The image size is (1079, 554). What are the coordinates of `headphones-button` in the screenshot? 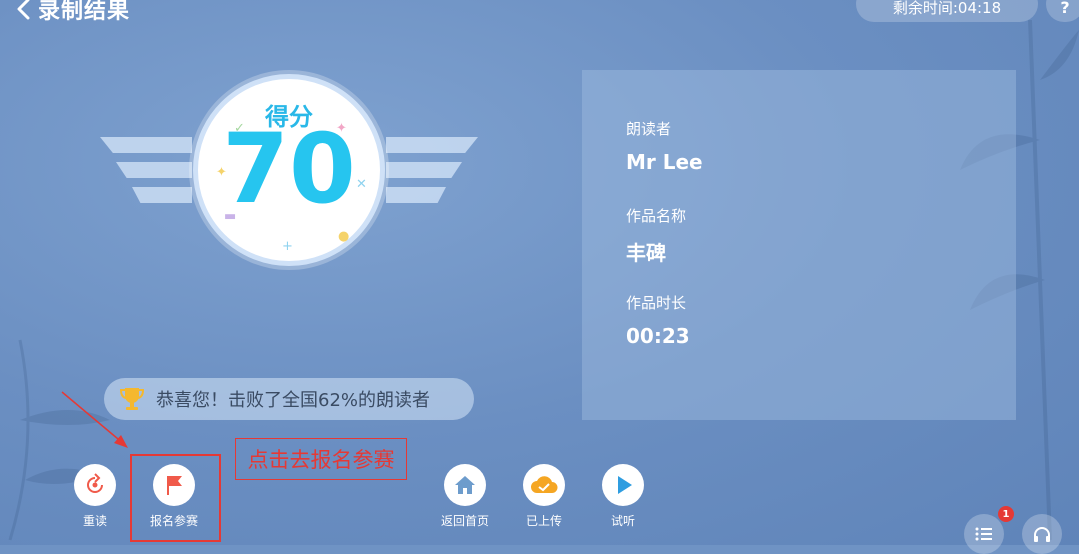 It's located at (1042, 534).